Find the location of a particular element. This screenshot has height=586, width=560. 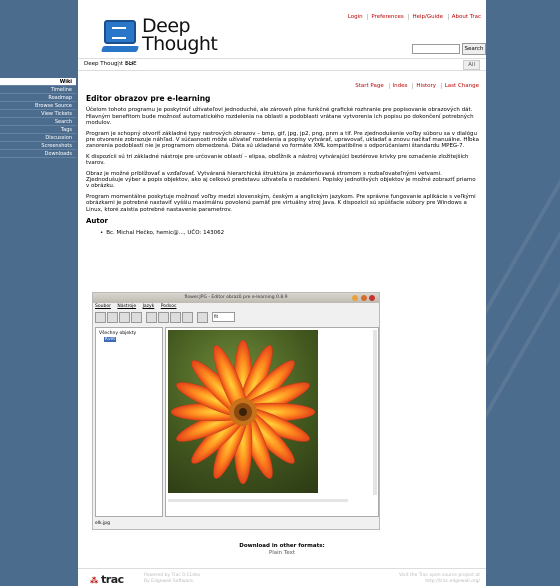

ellipse-tool-icon is located at coordinates (163, 317).